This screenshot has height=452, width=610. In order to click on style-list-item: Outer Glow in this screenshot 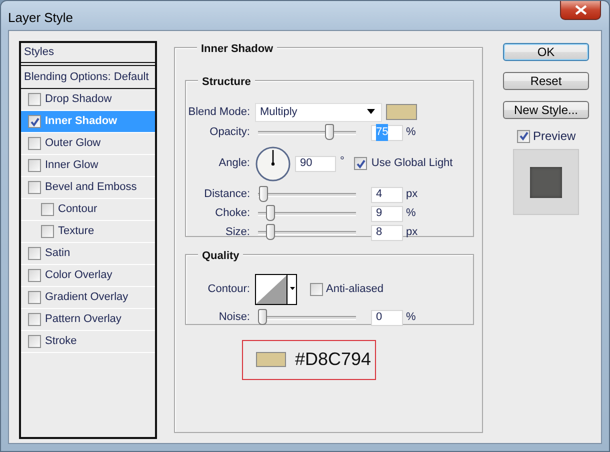, I will do `click(88, 144)`.